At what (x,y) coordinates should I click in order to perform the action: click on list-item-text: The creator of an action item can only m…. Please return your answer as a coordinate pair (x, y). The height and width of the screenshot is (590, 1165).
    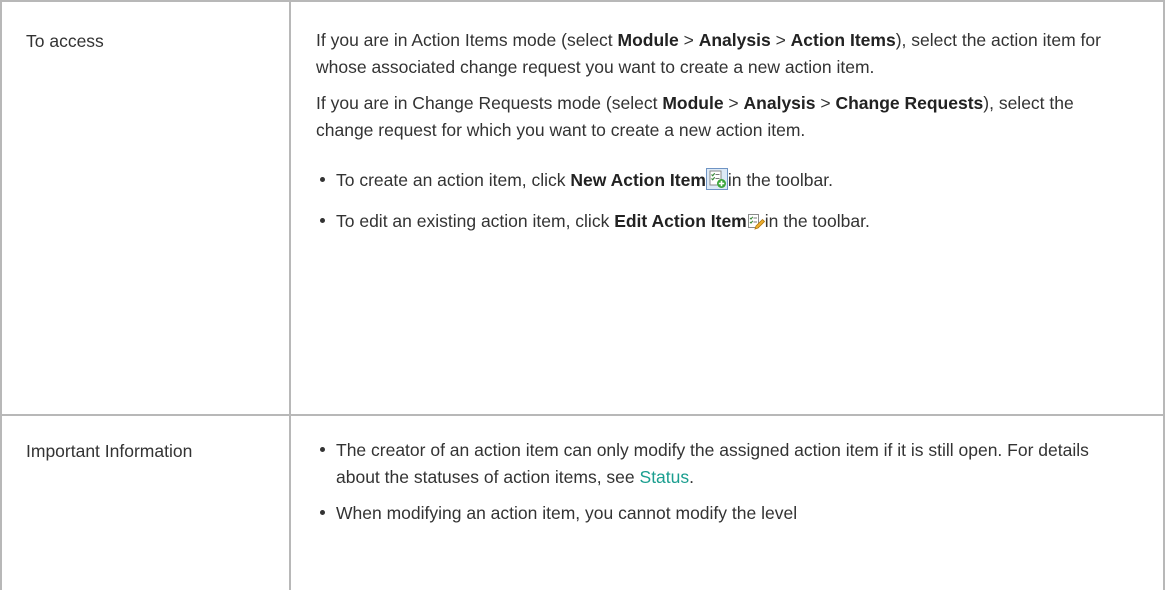
    Looking at the image, I should click on (712, 463).